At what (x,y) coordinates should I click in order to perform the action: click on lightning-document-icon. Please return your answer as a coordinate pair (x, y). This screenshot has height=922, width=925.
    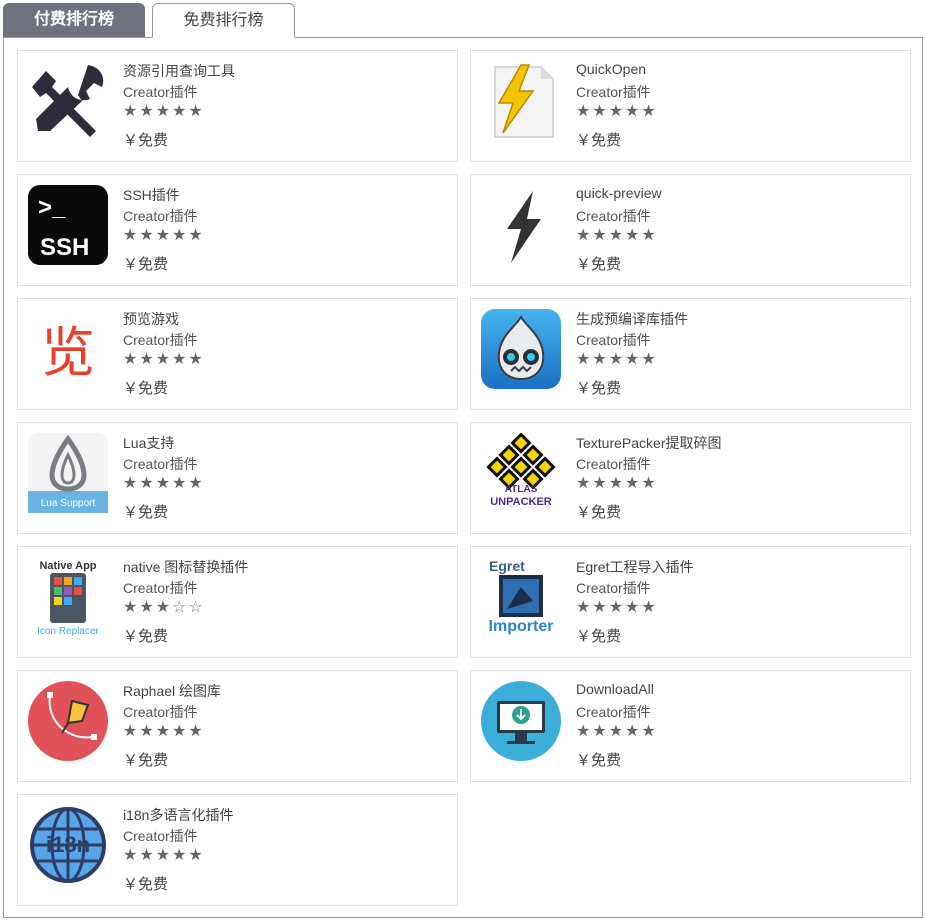
    Looking at the image, I should click on (521, 101).